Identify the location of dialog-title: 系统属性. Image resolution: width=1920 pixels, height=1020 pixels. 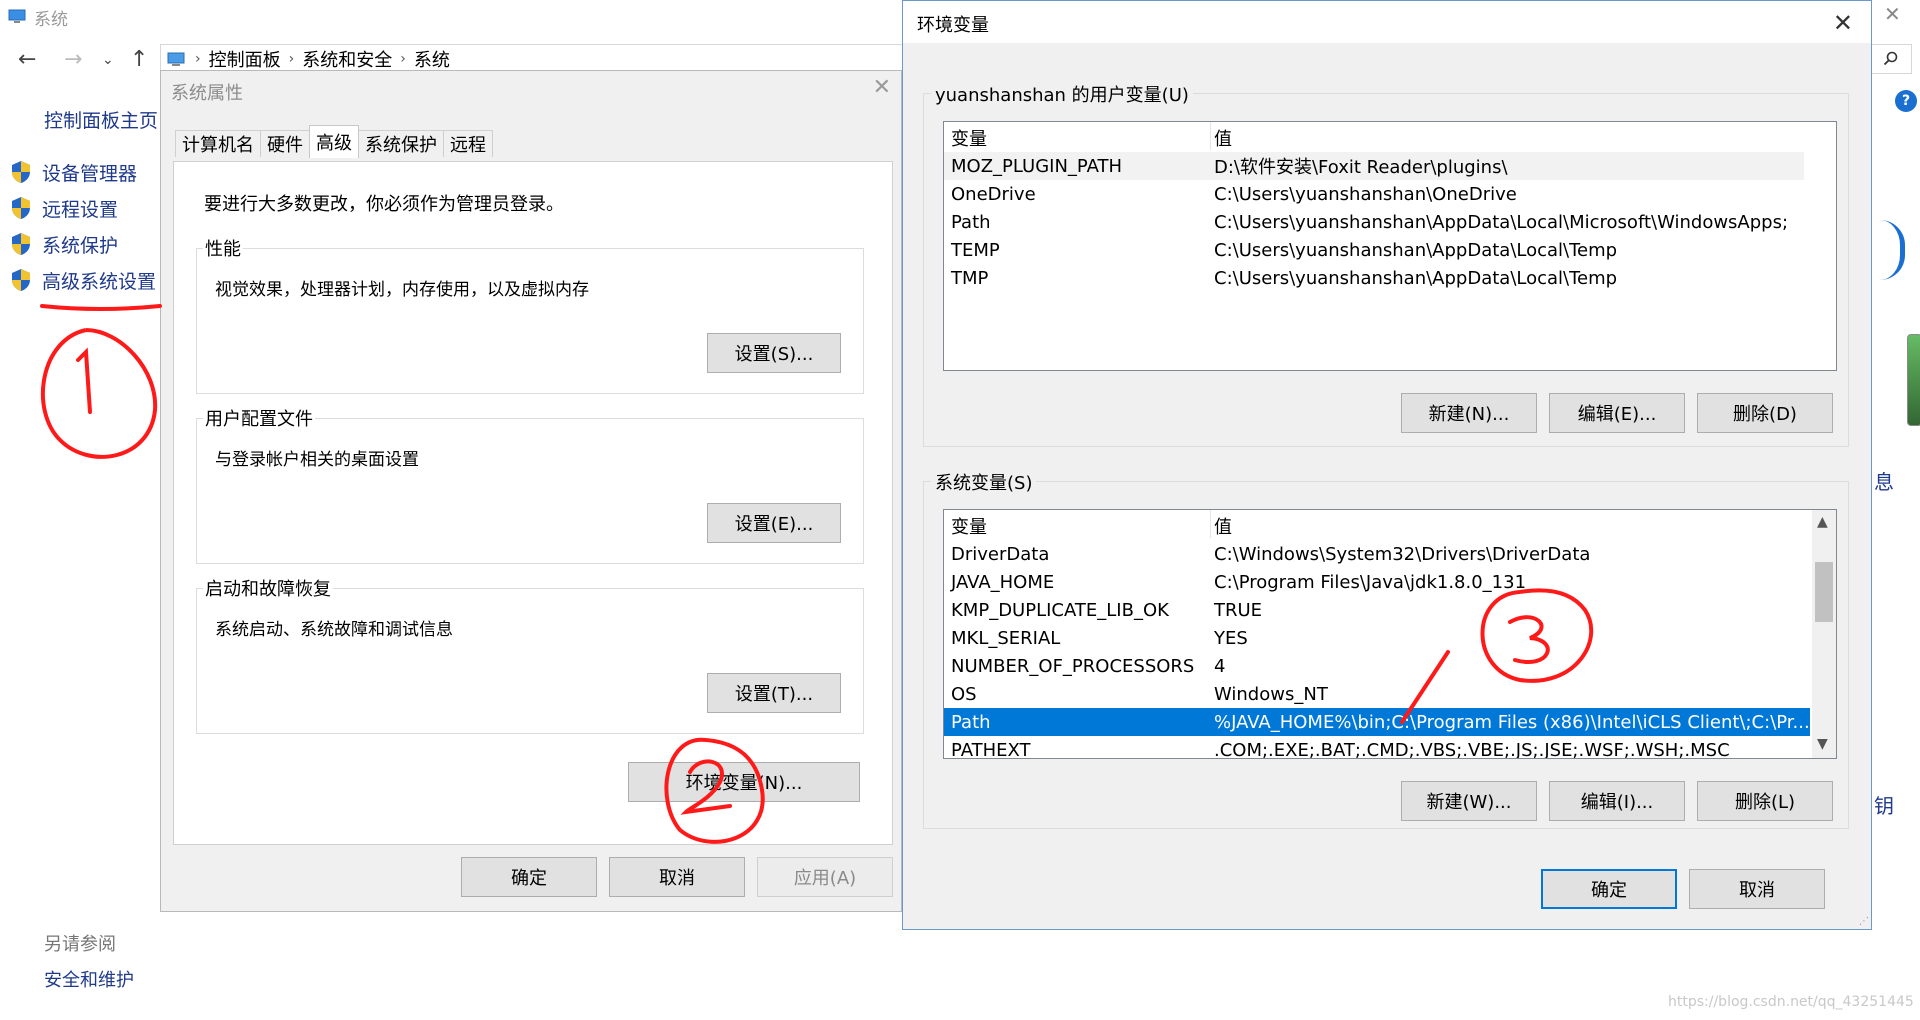
(207, 93).